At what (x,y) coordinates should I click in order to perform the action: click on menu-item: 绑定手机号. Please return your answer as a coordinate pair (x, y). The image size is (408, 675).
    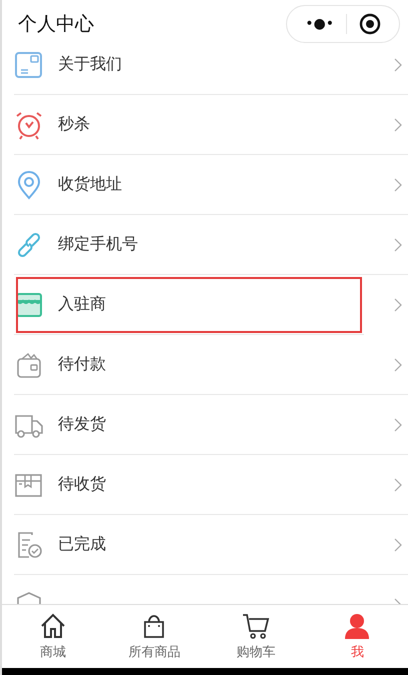
    Looking at the image, I should click on (211, 245).